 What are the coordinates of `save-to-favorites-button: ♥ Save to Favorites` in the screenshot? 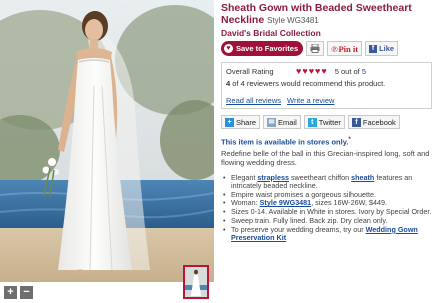 It's located at (262, 48).